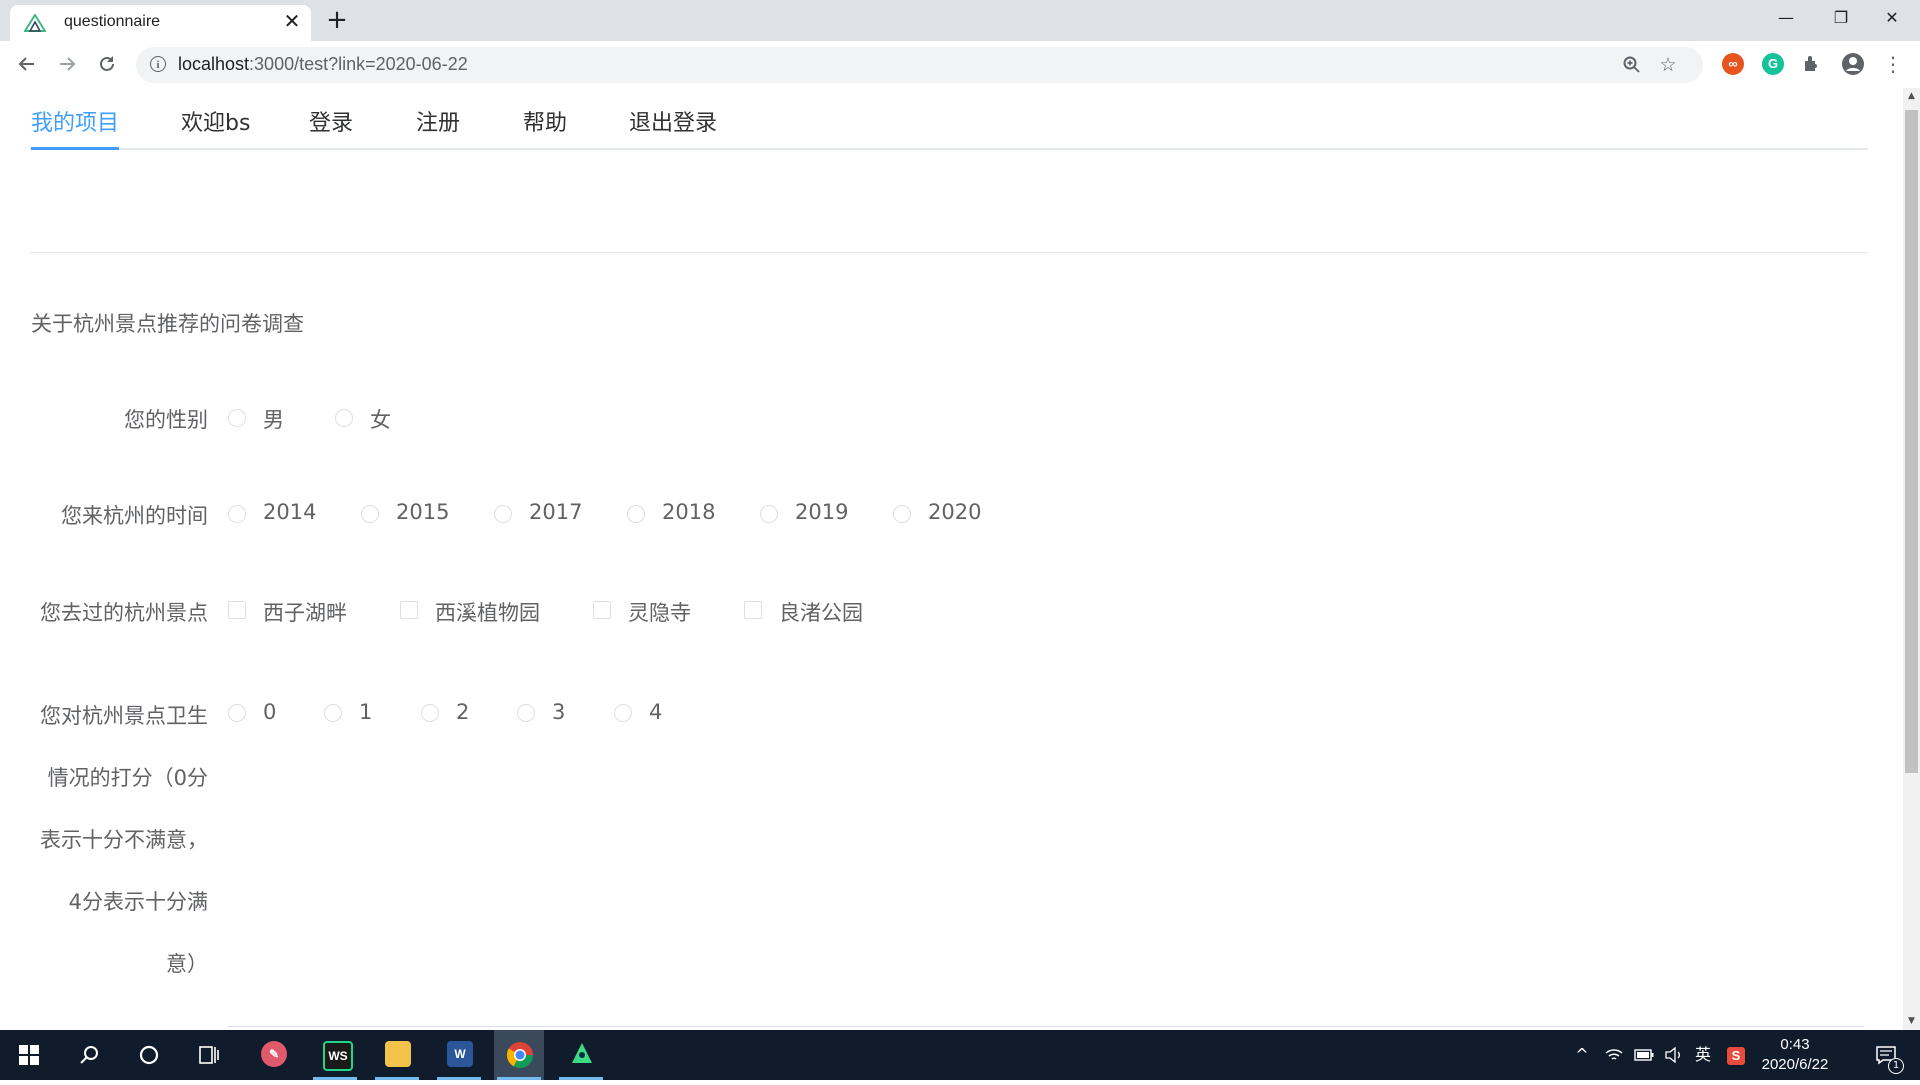 The height and width of the screenshot is (1085, 1920). I want to click on file-explorer-icon, so click(397, 1055).